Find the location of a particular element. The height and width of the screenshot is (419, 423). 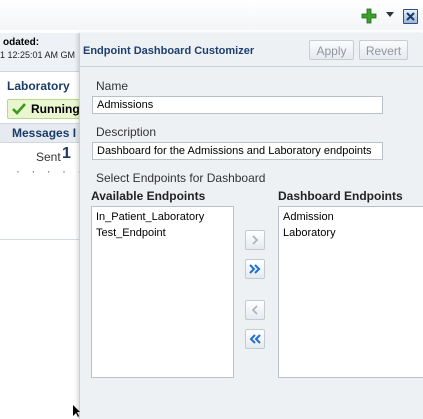

mouse-cursor-icon is located at coordinates (76, 411).